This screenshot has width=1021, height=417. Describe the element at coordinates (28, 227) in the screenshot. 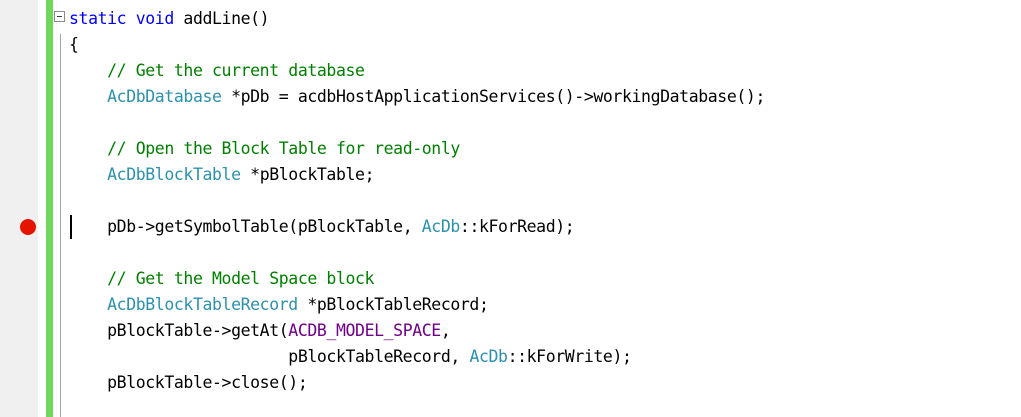

I see `breakpoint-icon` at that location.